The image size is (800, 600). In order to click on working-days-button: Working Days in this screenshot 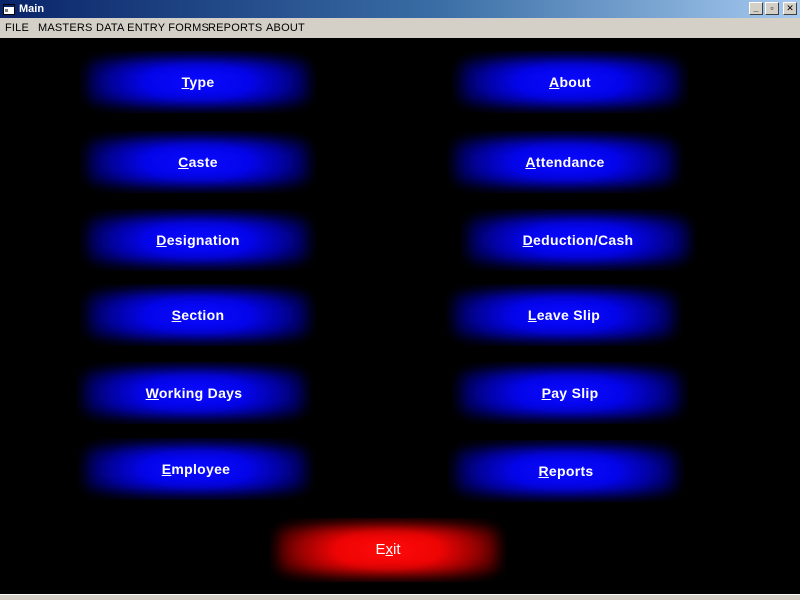, I will do `click(194, 393)`.